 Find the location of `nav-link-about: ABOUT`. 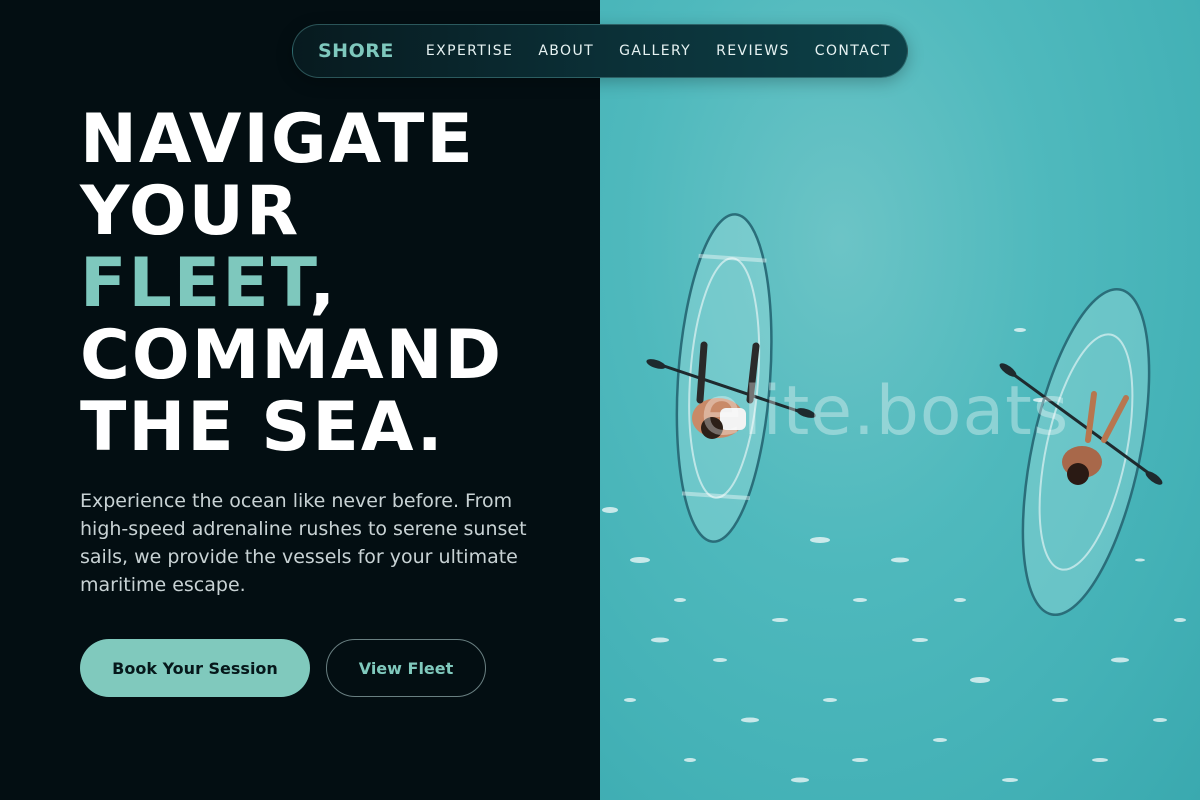

nav-link-about: ABOUT is located at coordinates (566, 51).